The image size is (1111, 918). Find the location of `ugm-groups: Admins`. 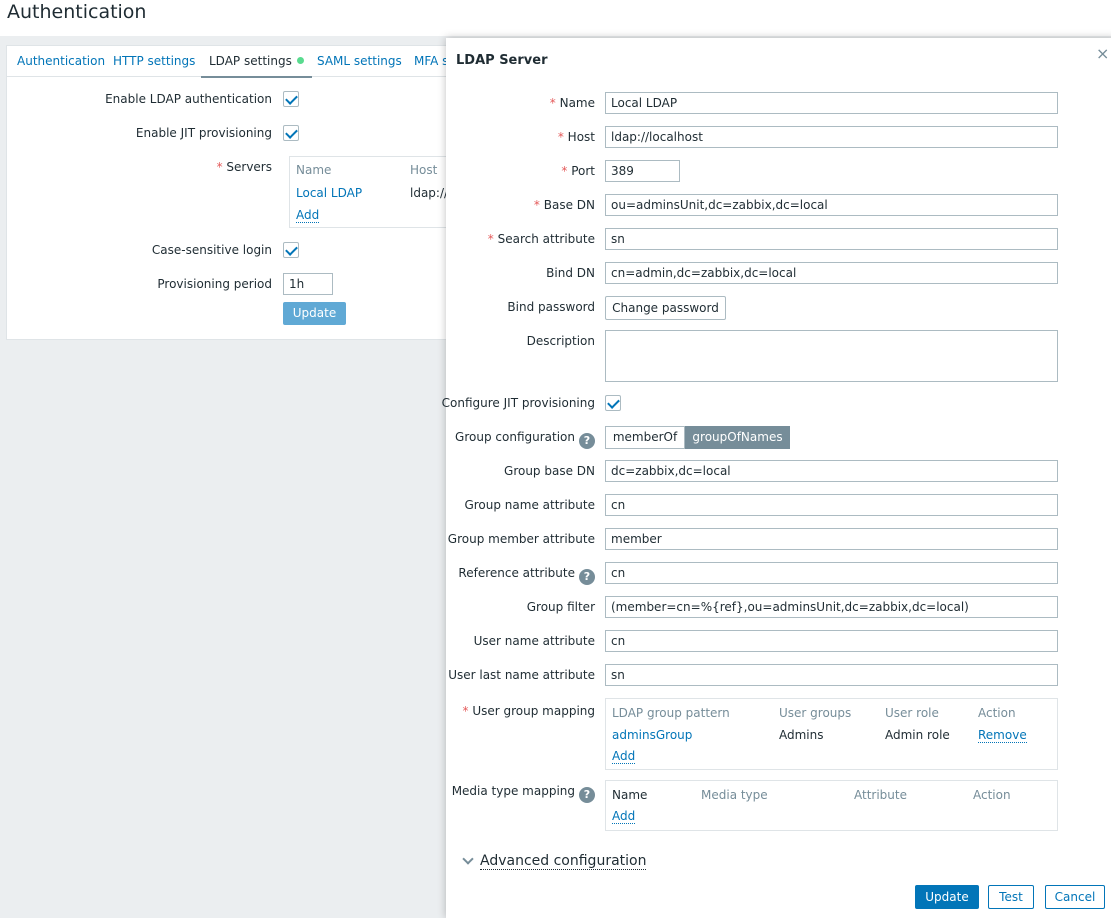

ugm-groups: Admins is located at coordinates (801, 735).